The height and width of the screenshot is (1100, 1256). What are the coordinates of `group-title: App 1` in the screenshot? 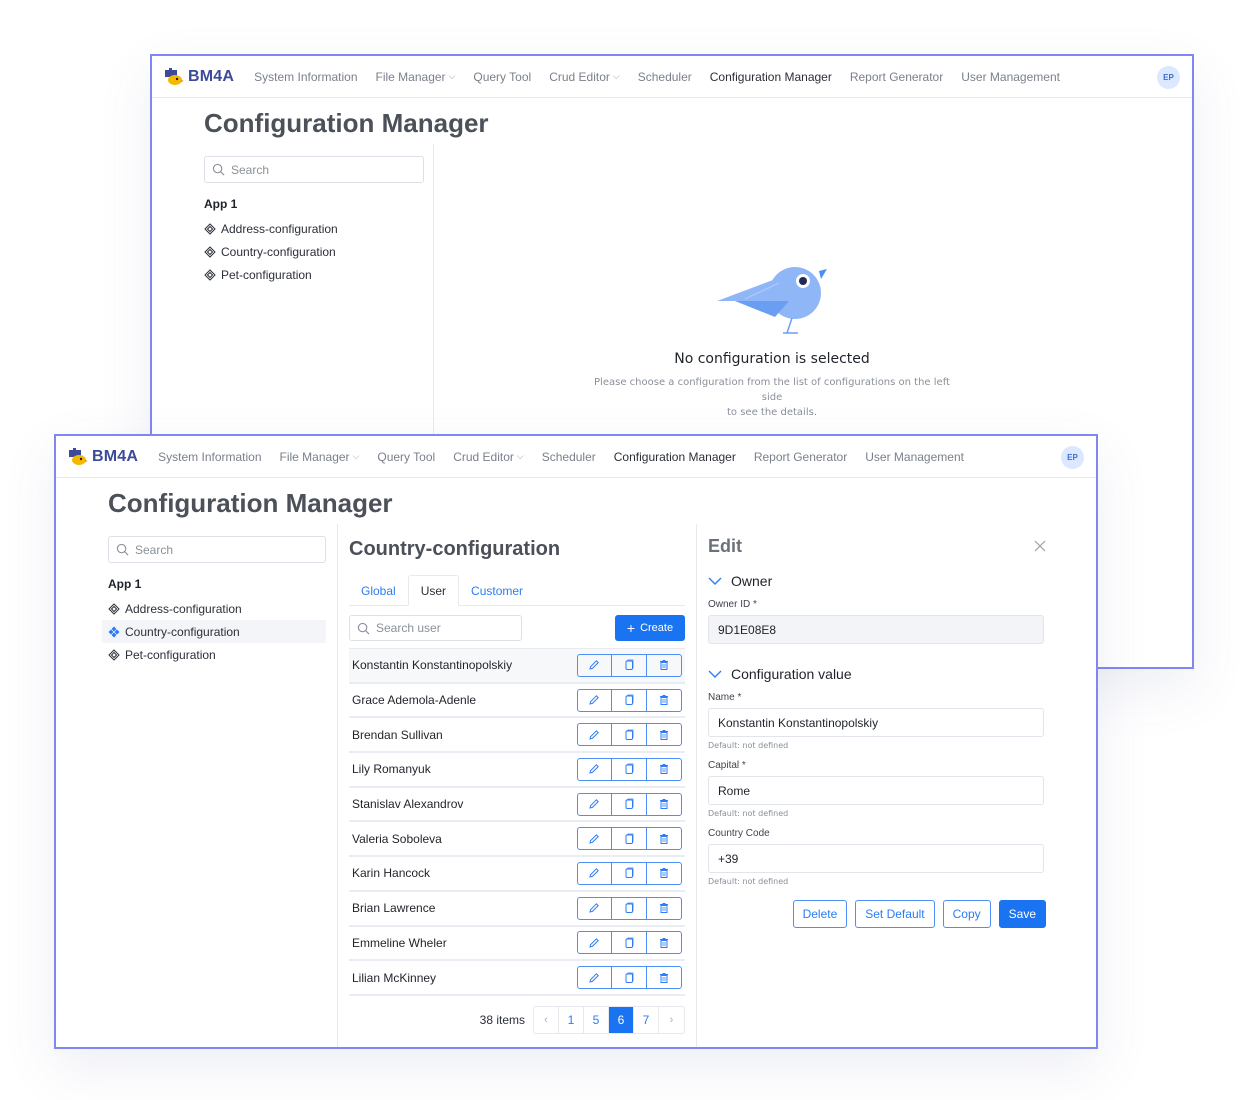 It's located at (125, 584).